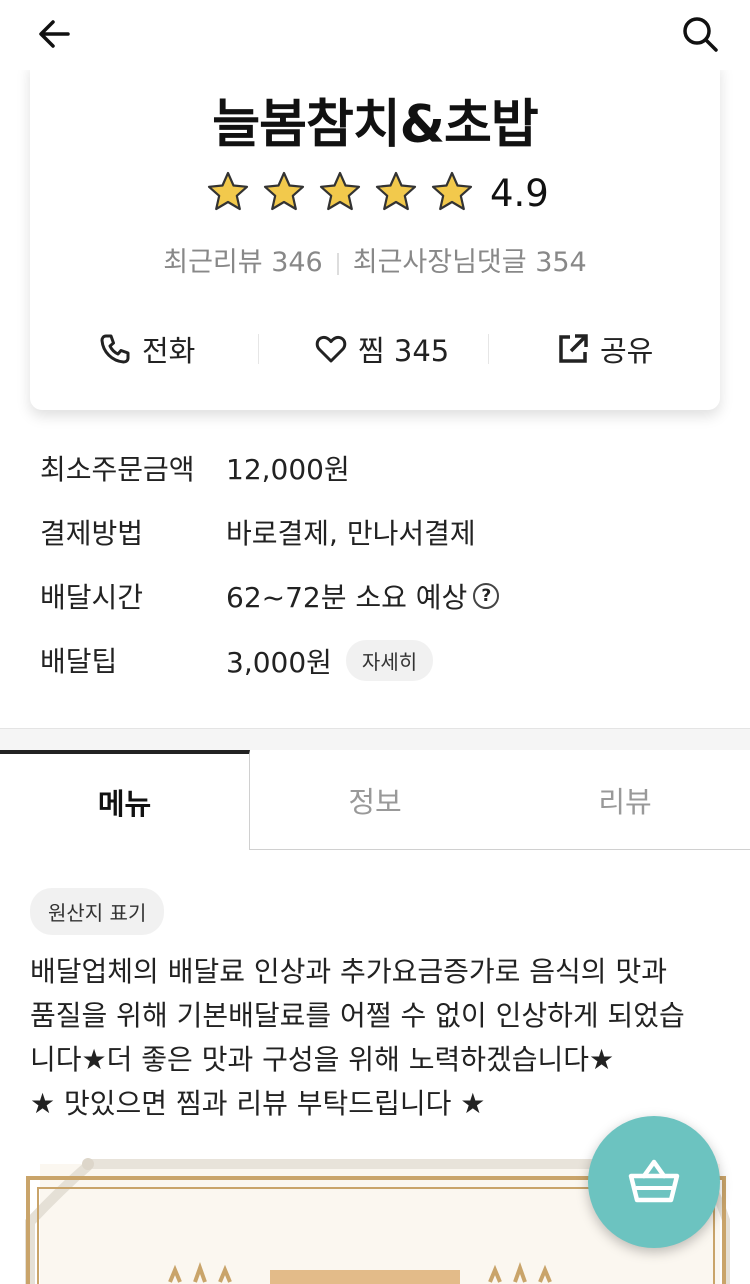  What do you see at coordinates (375, 125) in the screenshot?
I see `store-name: 늘봄참치&초밥` at bounding box center [375, 125].